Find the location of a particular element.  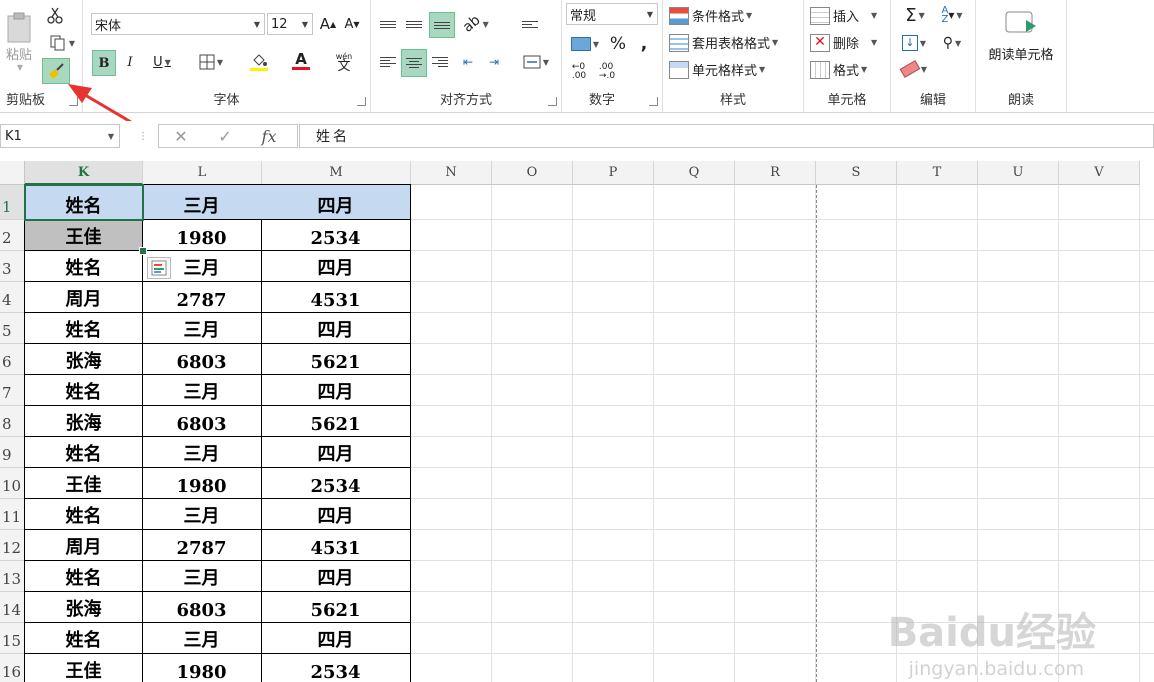

cell-m16: 2534 is located at coordinates (336, 667).